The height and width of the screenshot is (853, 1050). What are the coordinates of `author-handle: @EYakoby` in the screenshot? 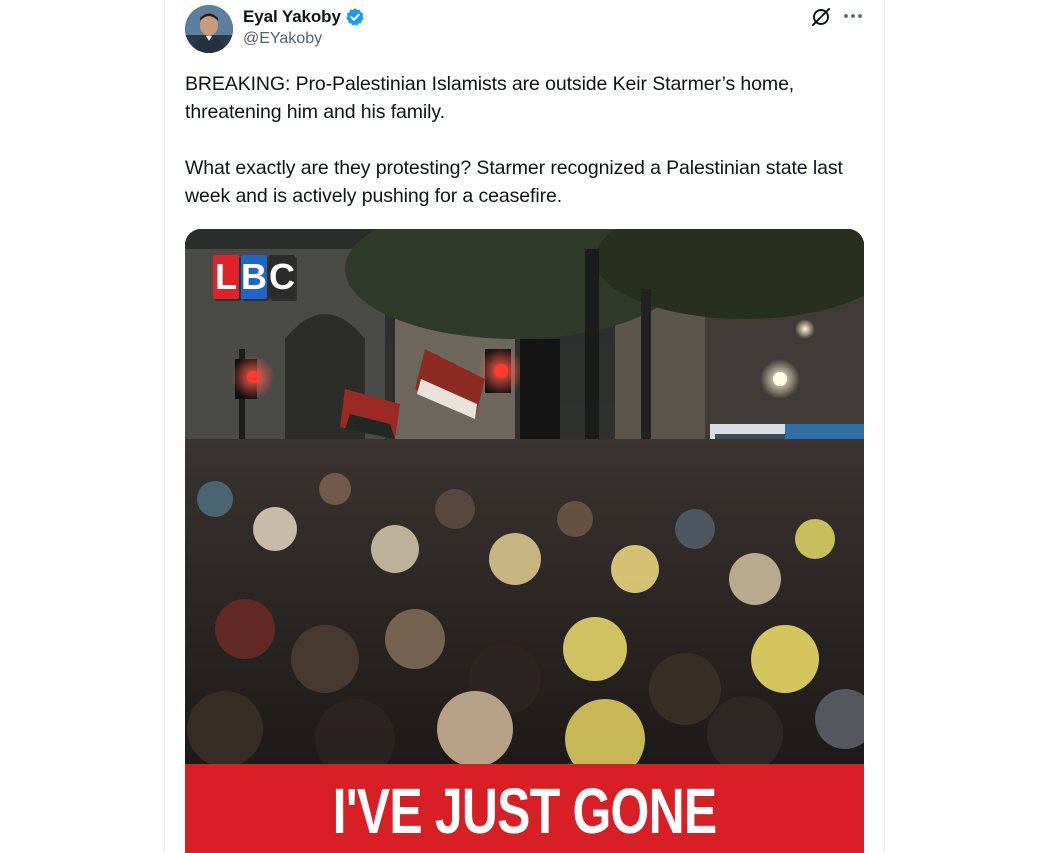 It's located at (304, 39).